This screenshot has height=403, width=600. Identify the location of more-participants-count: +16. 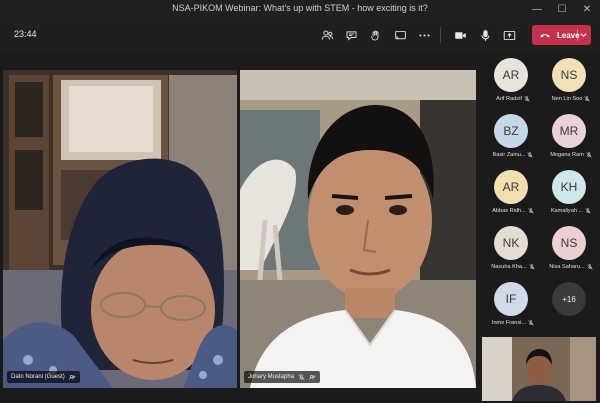
(569, 299).